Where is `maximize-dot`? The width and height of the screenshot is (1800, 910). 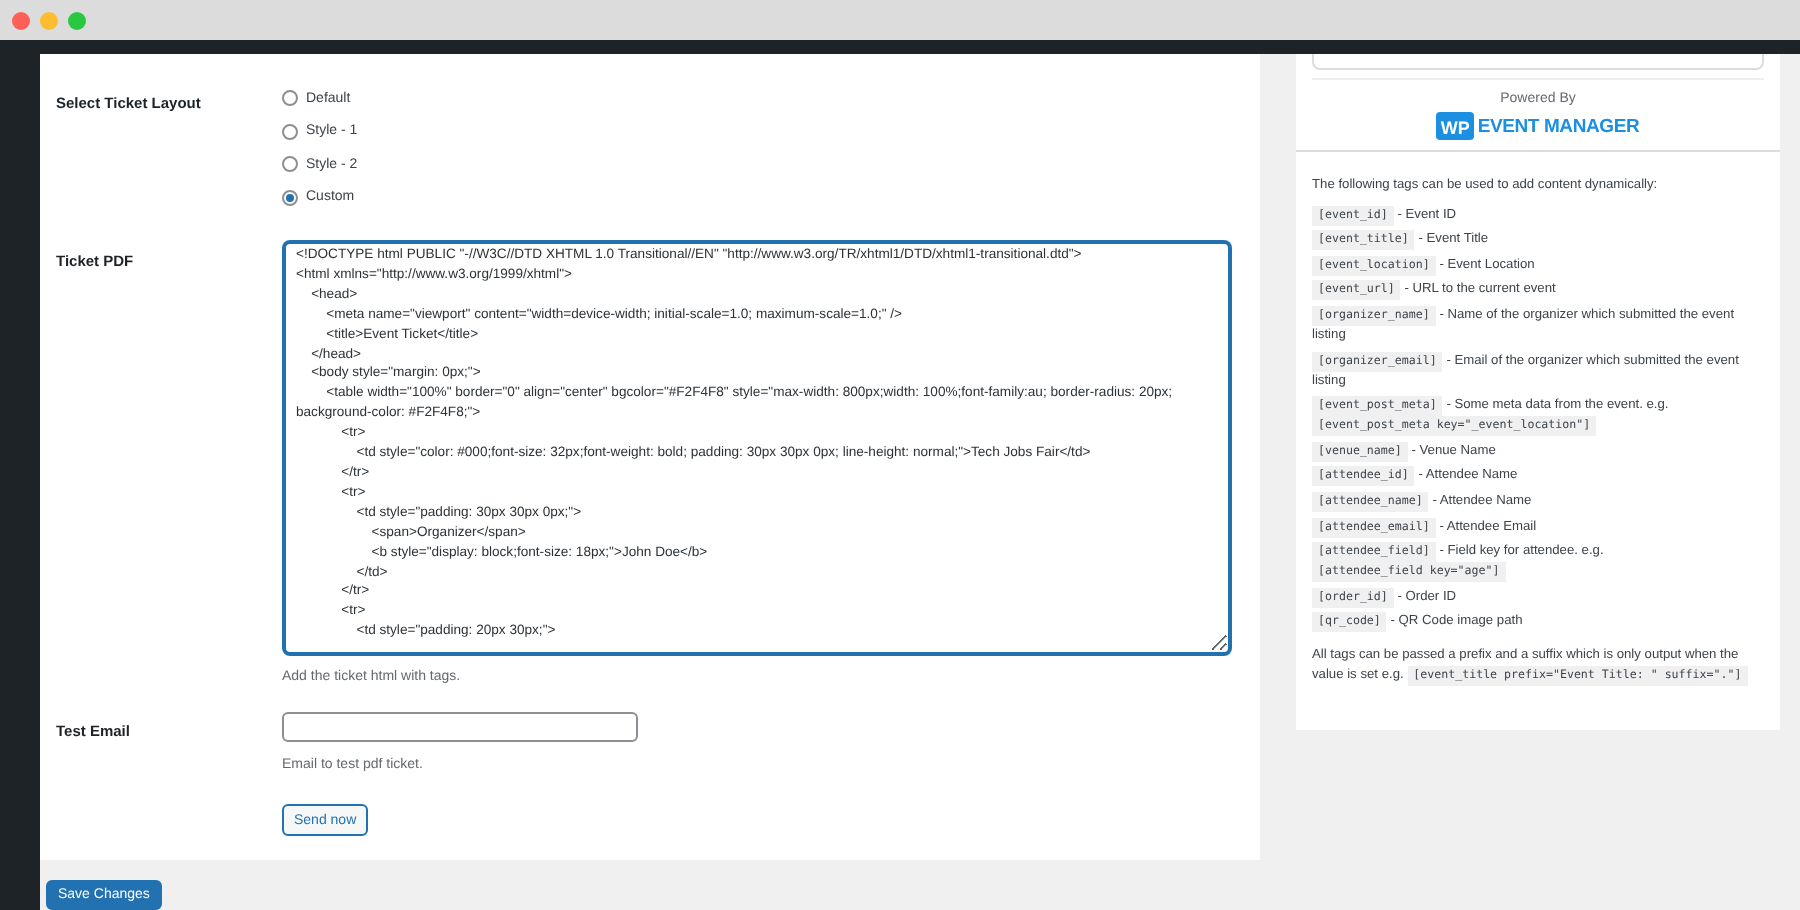
maximize-dot is located at coordinates (77, 20).